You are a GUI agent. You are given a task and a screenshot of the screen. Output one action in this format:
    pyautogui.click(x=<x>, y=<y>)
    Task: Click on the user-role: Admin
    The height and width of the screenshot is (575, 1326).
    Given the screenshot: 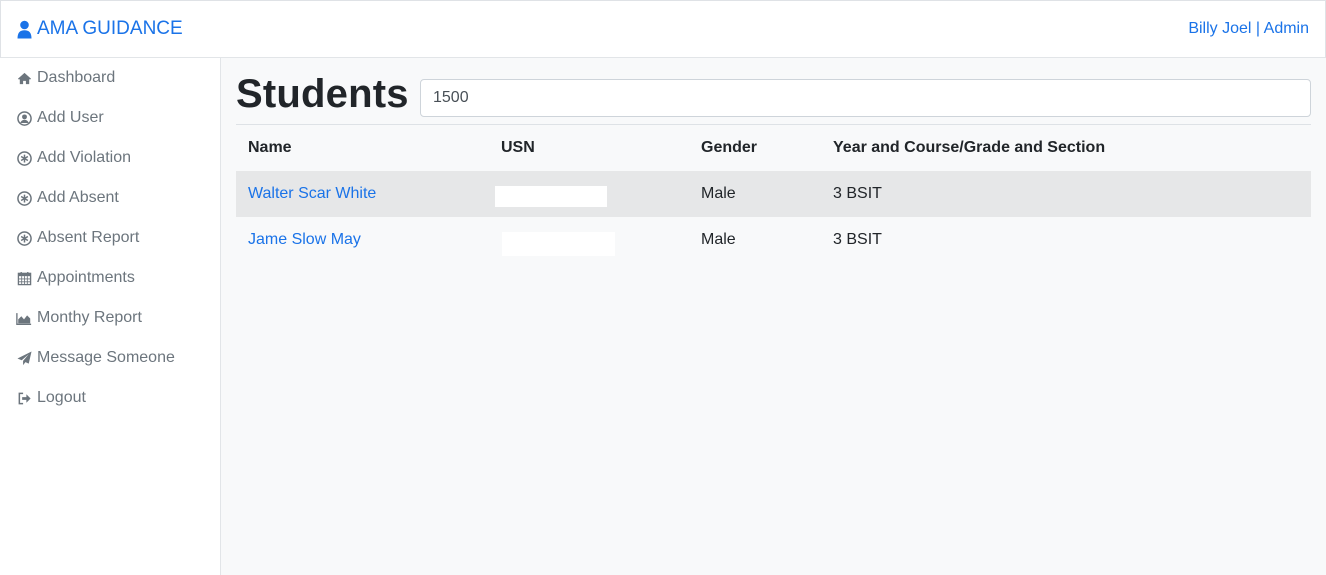 What is the action you would take?
    pyautogui.click(x=1286, y=28)
    